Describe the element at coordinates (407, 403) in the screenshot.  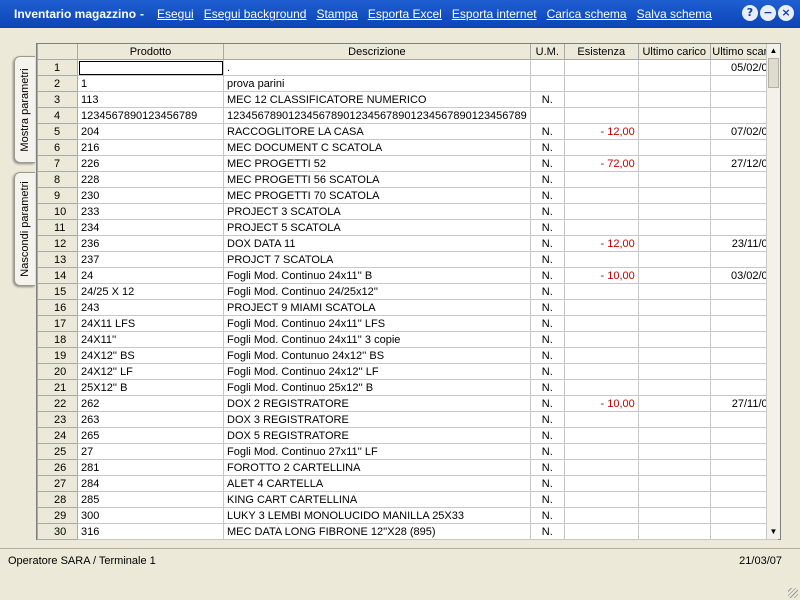
I see `table-row: 22 262 DOX 2 REGISTRATORE N. - 10,00 27/11/06` at that location.